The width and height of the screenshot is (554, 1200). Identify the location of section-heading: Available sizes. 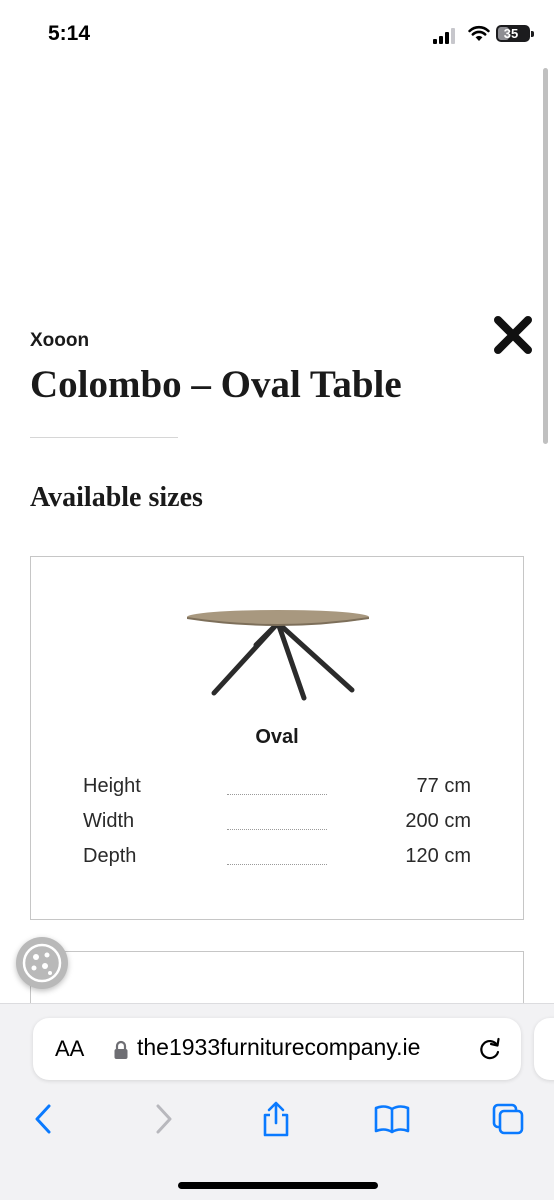
(116, 497).